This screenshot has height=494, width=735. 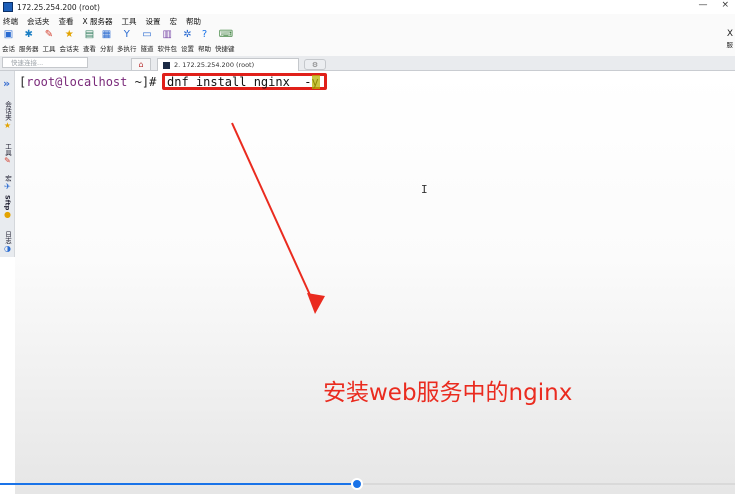 I want to click on toolbar-button-0: ▣ 会话, so click(x=8, y=40).